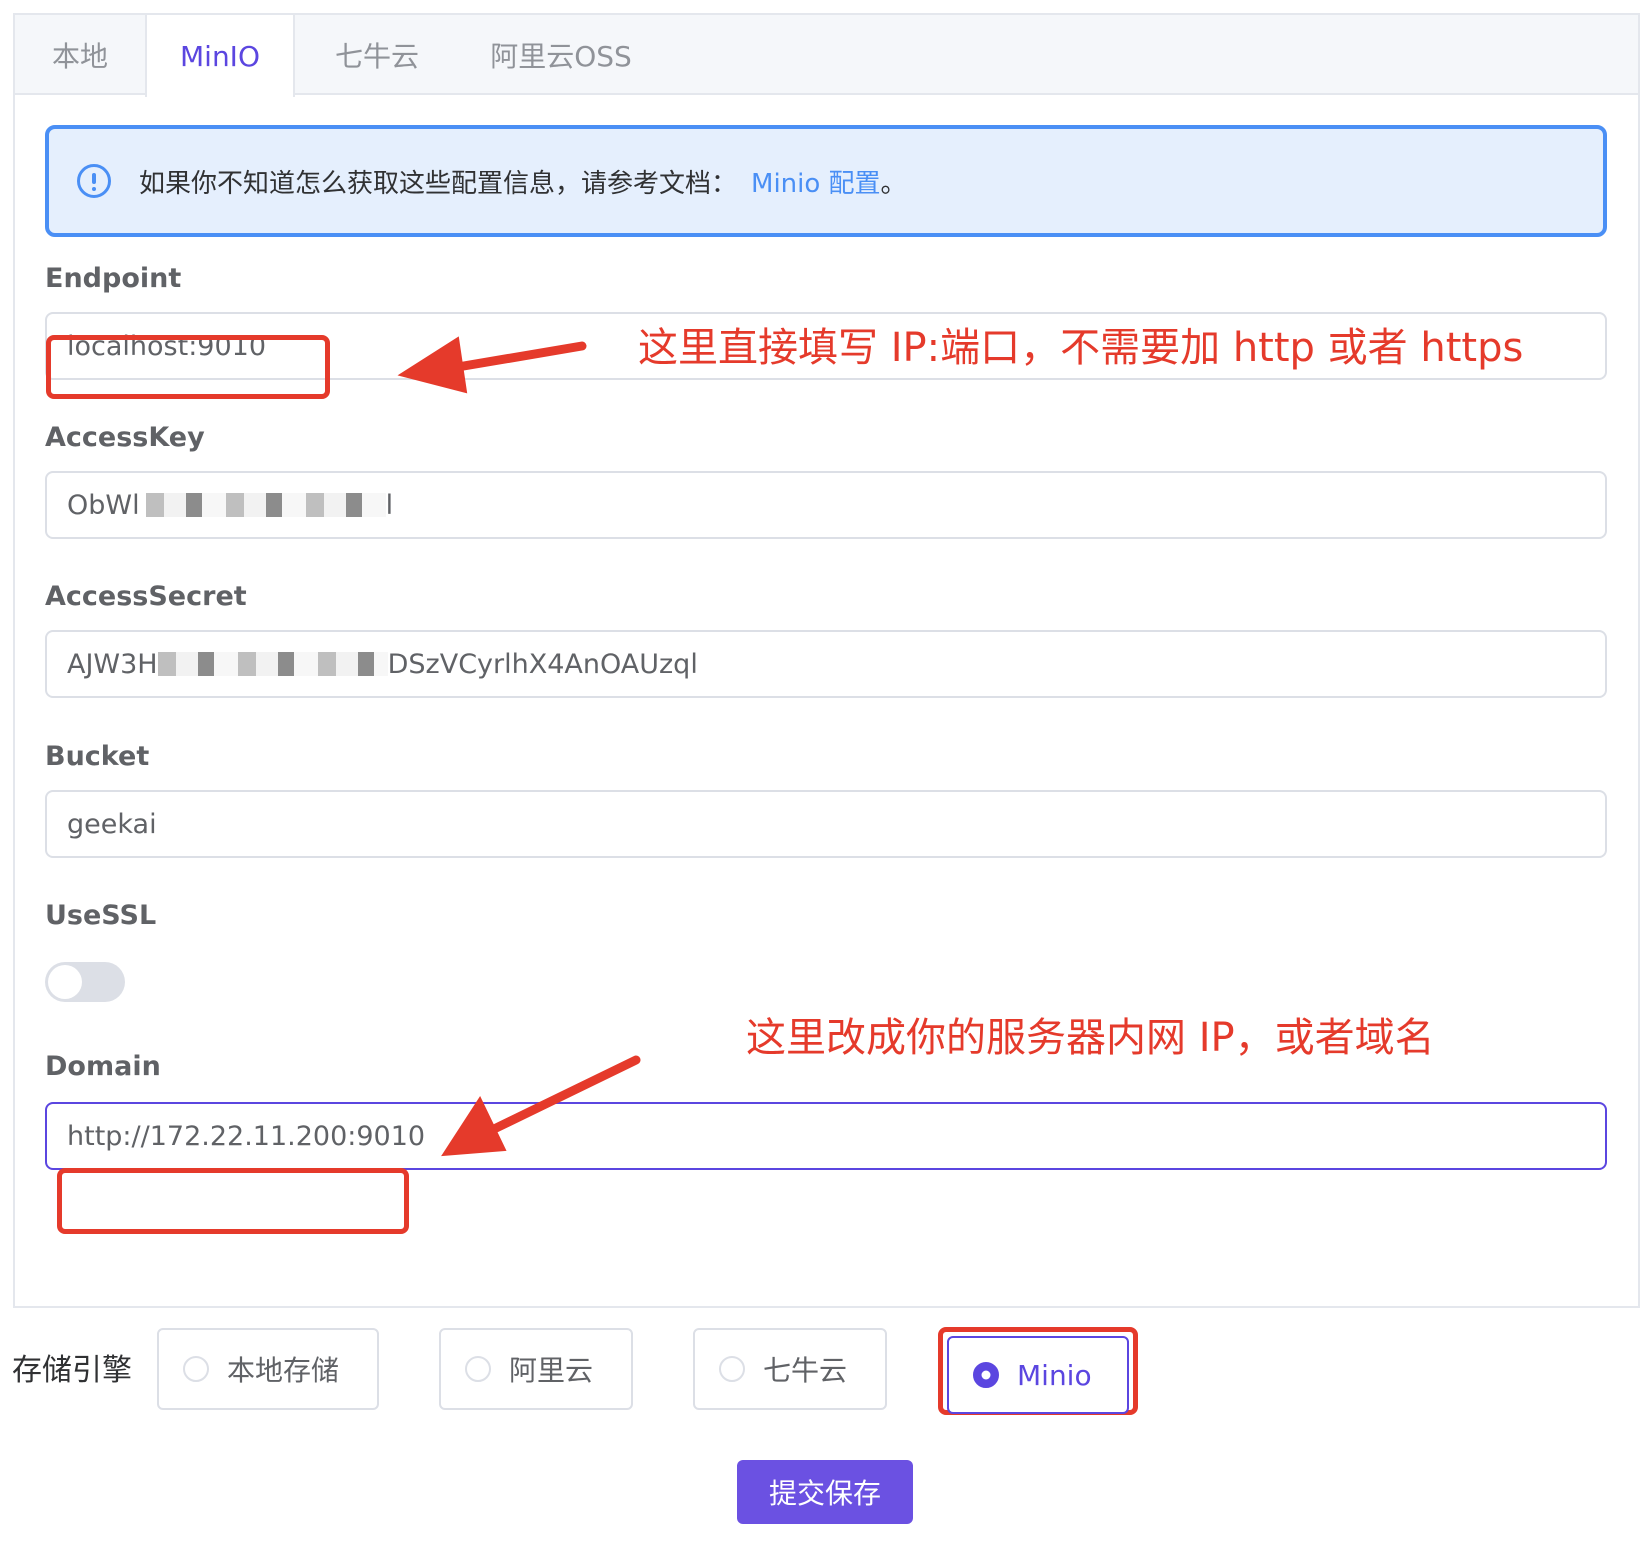 The height and width of the screenshot is (1552, 1652). What do you see at coordinates (72, 1370) in the screenshot?
I see `storage-engine-label: 存储引擎` at bounding box center [72, 1370].